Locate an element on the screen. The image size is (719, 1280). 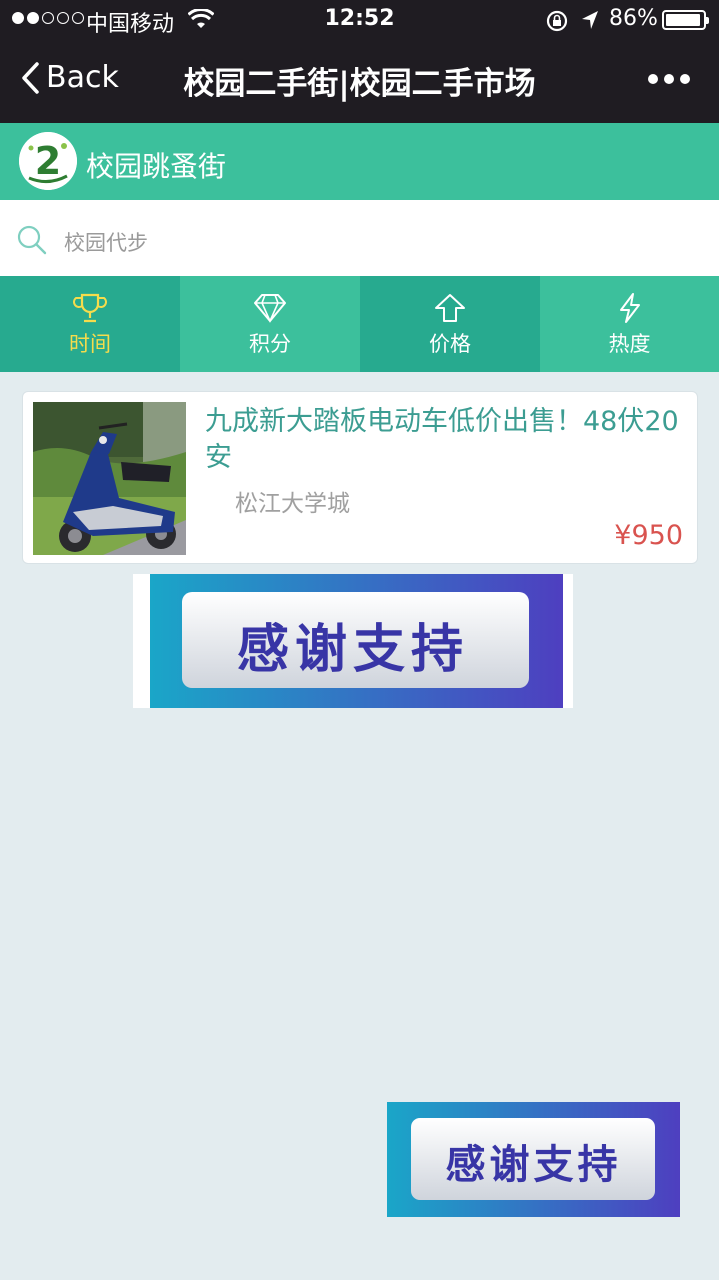
search-placeholder: 校园代步 is located at coordinates (106, 243).